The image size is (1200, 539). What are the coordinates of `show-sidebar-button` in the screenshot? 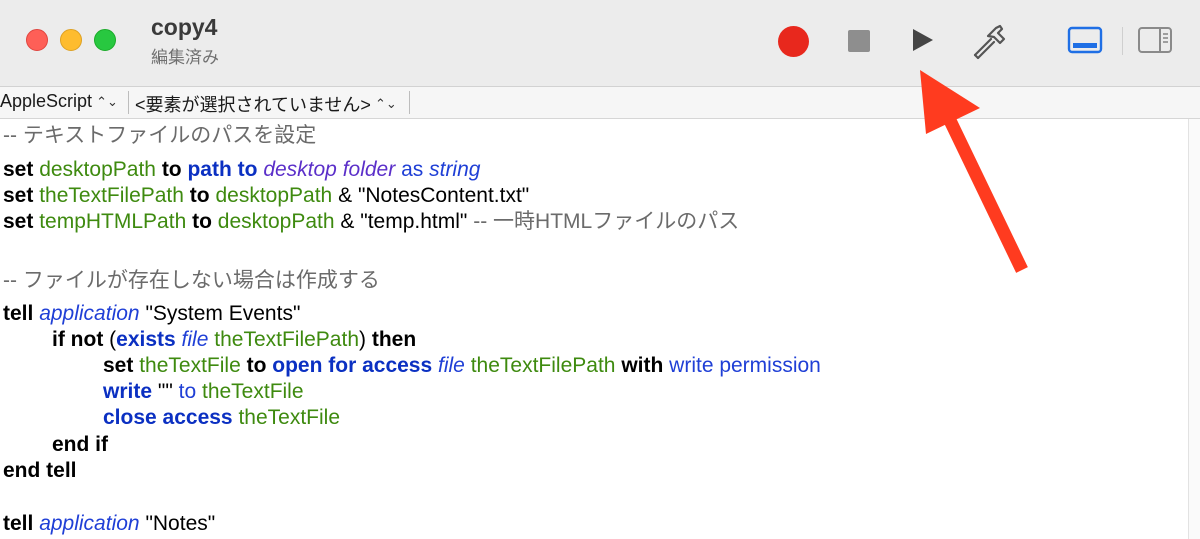 It's located at (1155, 40).